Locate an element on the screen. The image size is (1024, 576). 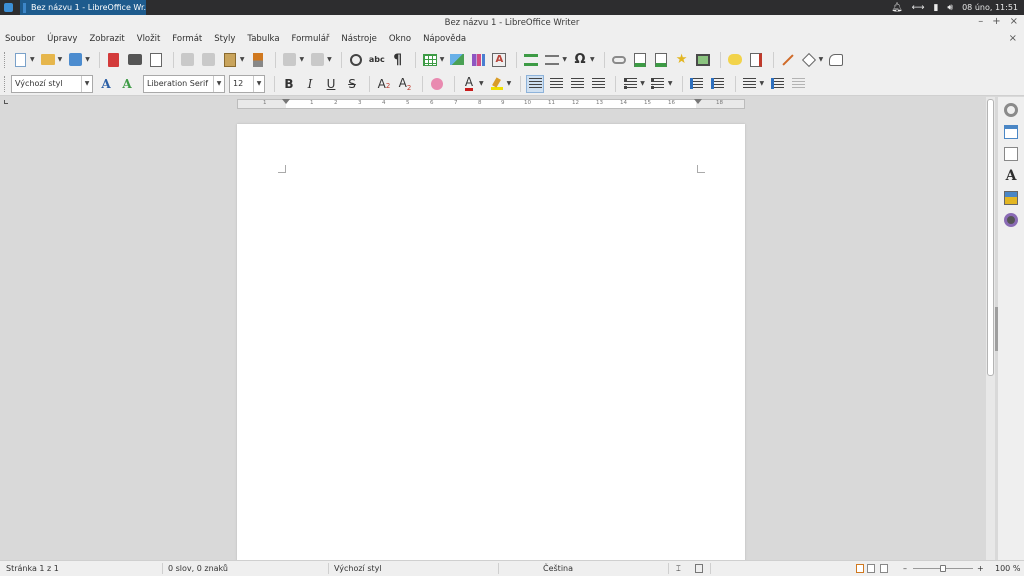
gallery-icon is located at coordinates (1011, 198).